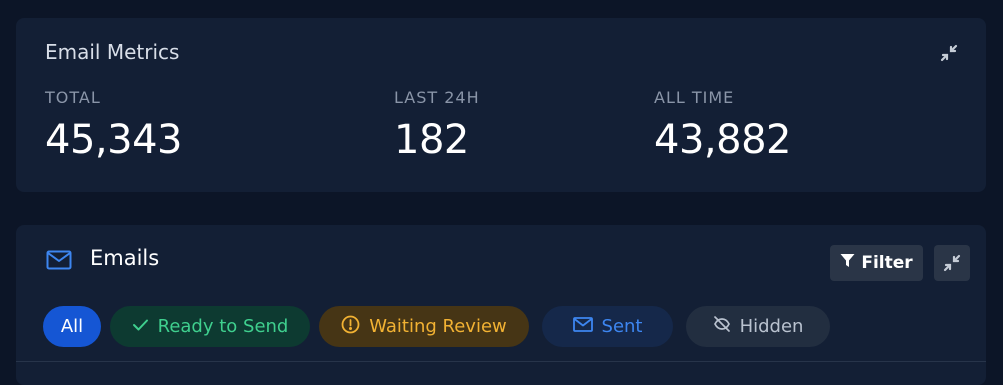  Describe the element at coordinates (501, 361) in the screenshot. I see `divider` at that location.